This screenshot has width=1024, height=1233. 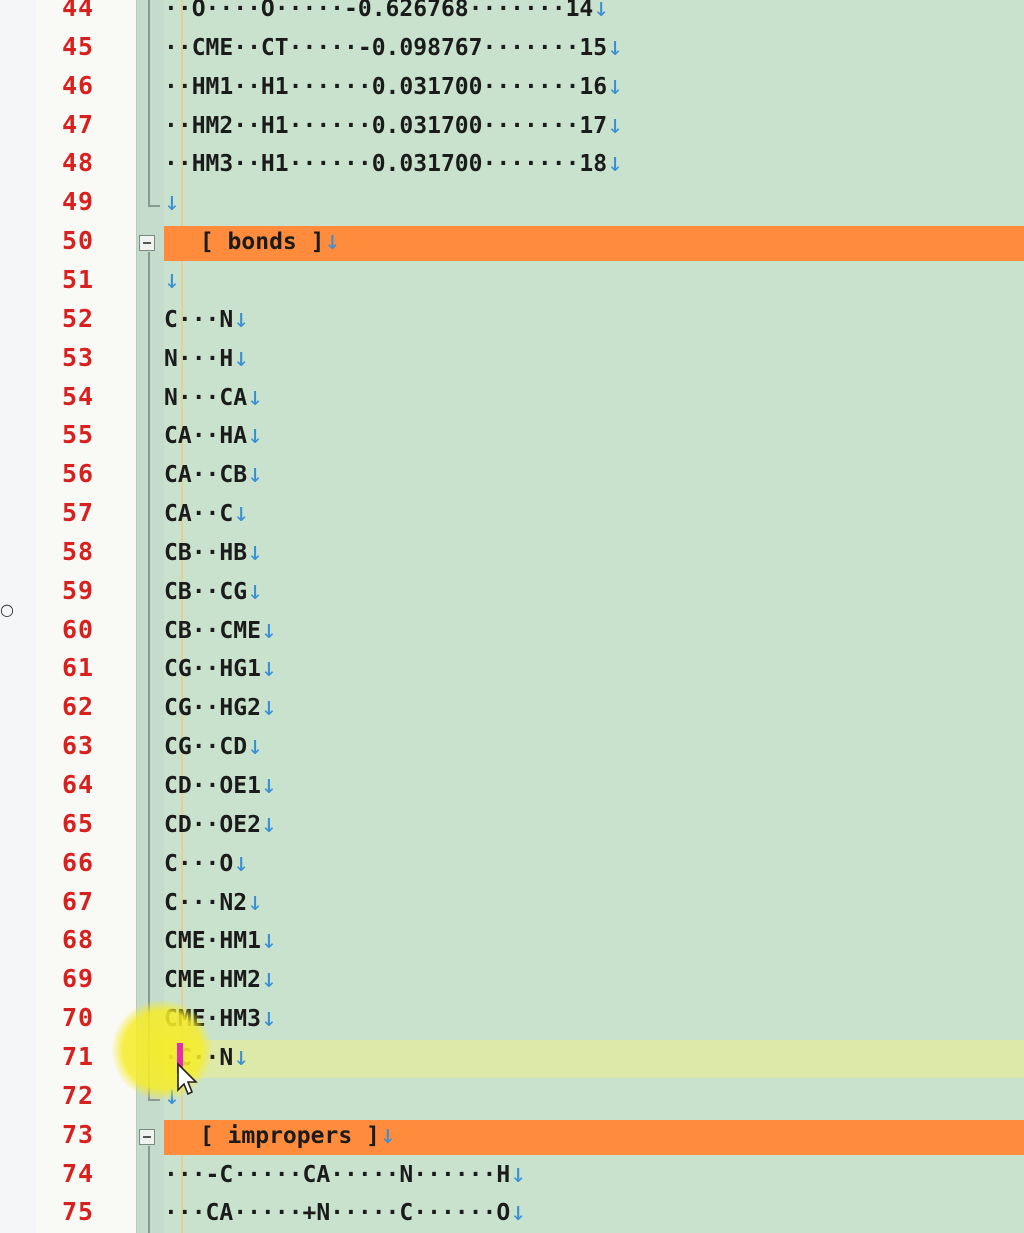 I want to click on code-line: 47 ··HM2··H1······0.031700·······17↓, so click(x=530, y=127).